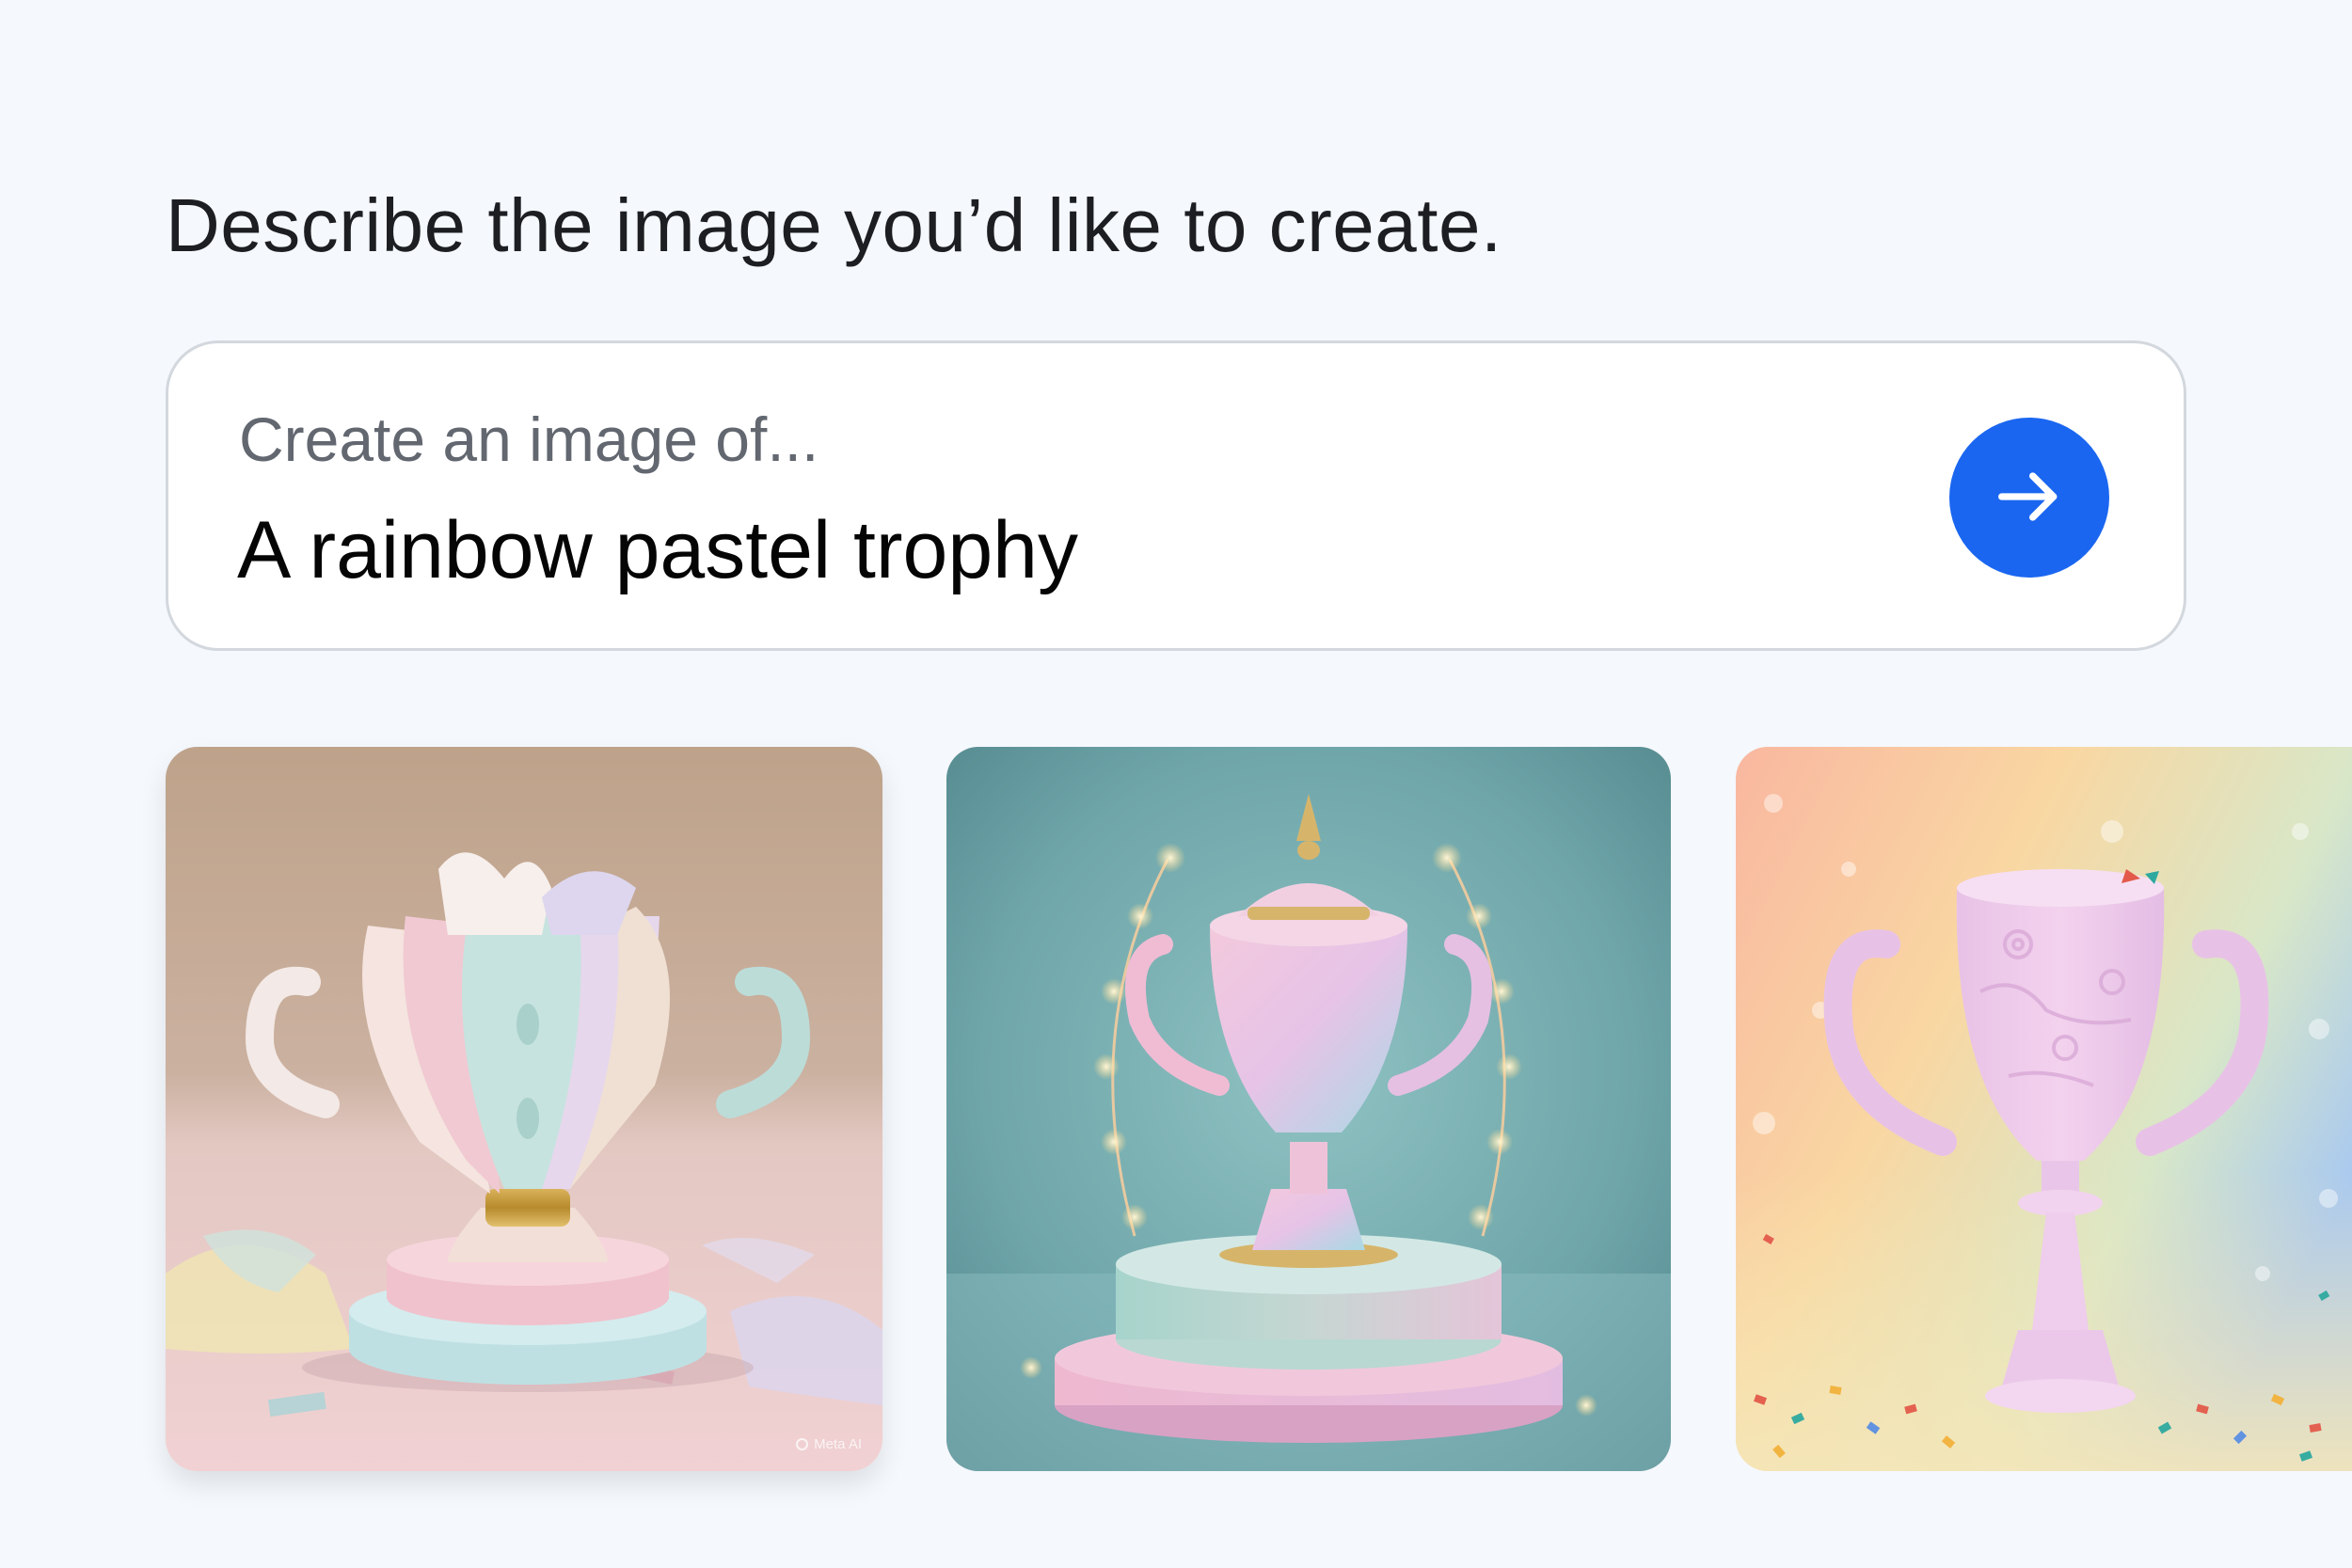 This screenshot has height=1568, width=2352. Describe the element at coordinates (1084, 550) in the screenshot. I see `prompt-input` at that location.